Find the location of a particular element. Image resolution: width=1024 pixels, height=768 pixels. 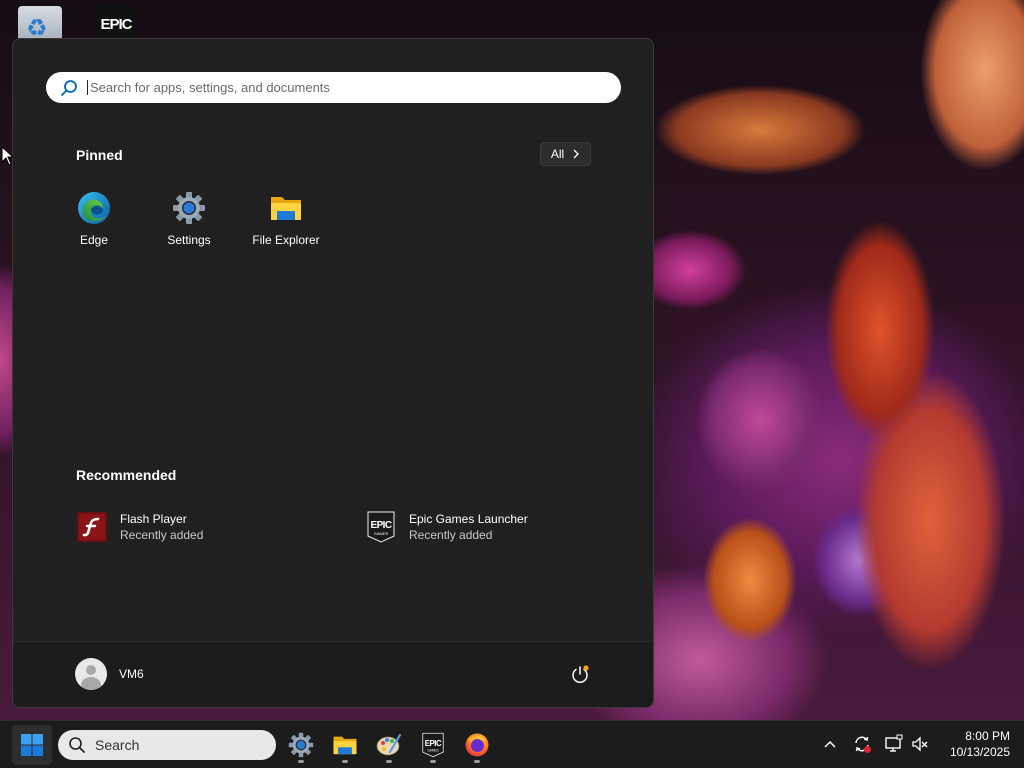

avatar is located at coordinates (91, 674).